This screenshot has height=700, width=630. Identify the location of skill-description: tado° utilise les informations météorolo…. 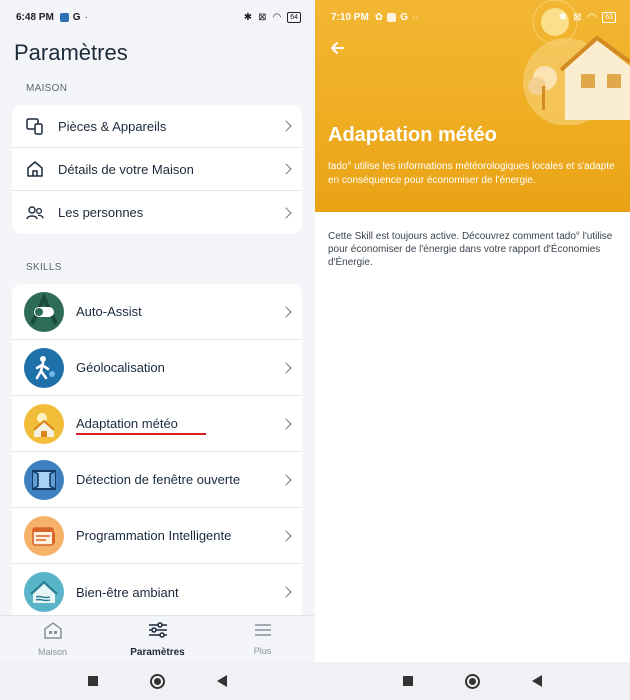
(471, 173).